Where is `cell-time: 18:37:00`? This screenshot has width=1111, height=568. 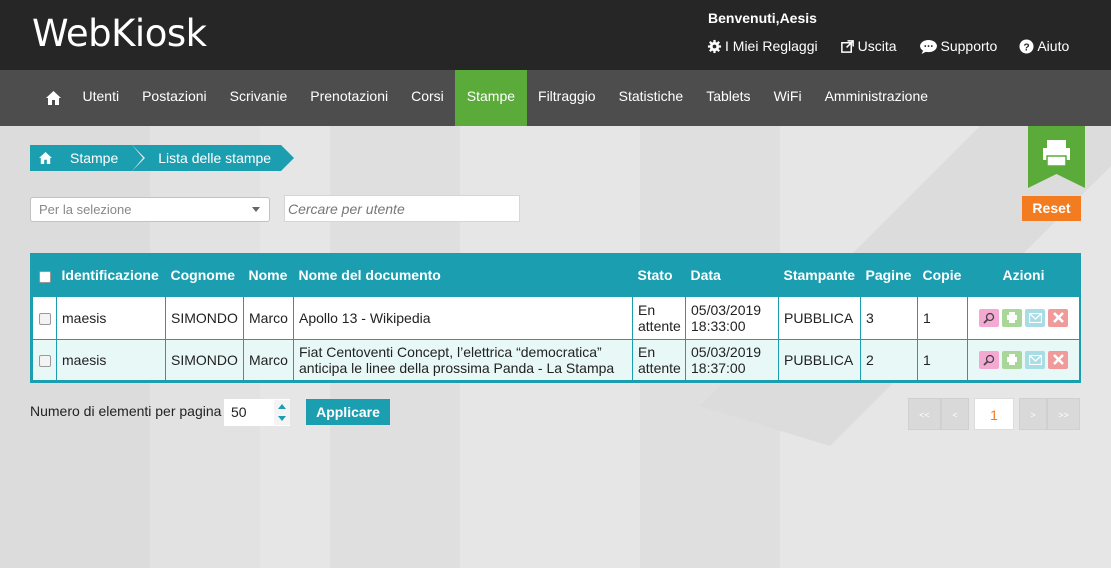
cell-time: 18:37:00 is located at coordinates (718, 367).